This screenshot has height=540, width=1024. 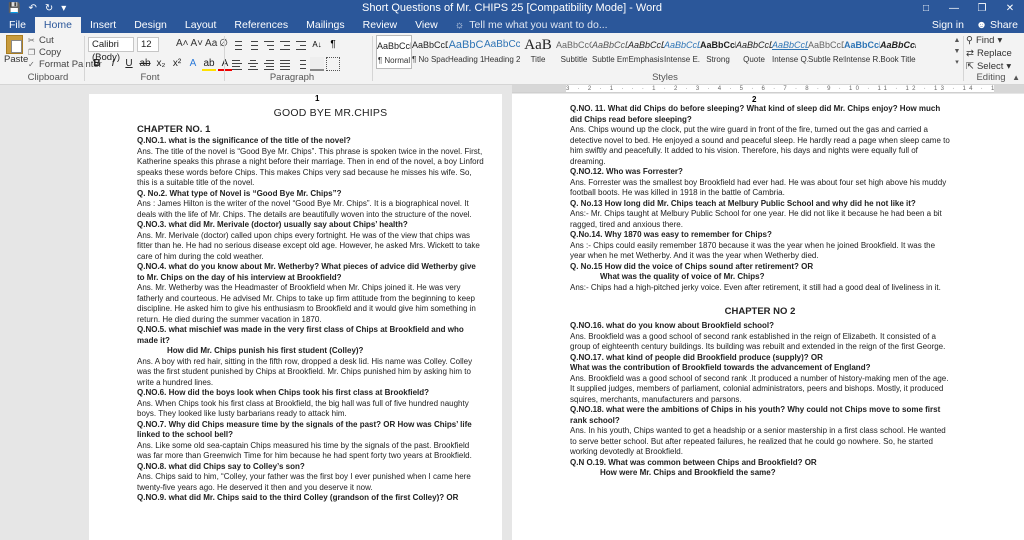 What do you see at coordinates (269, 64) in the screenshot?
I see `align-right-icon` at bounding box center [269, 64].